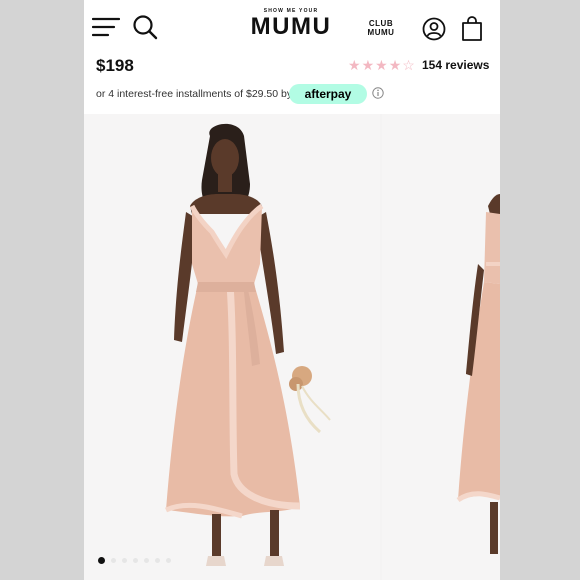 The height and width of the screenshot is (580, 580). What do you see at coordinates (381, 32) in the screenshot?
I see `club-mumu-label: MUMU` at bounding box center [381, 32].